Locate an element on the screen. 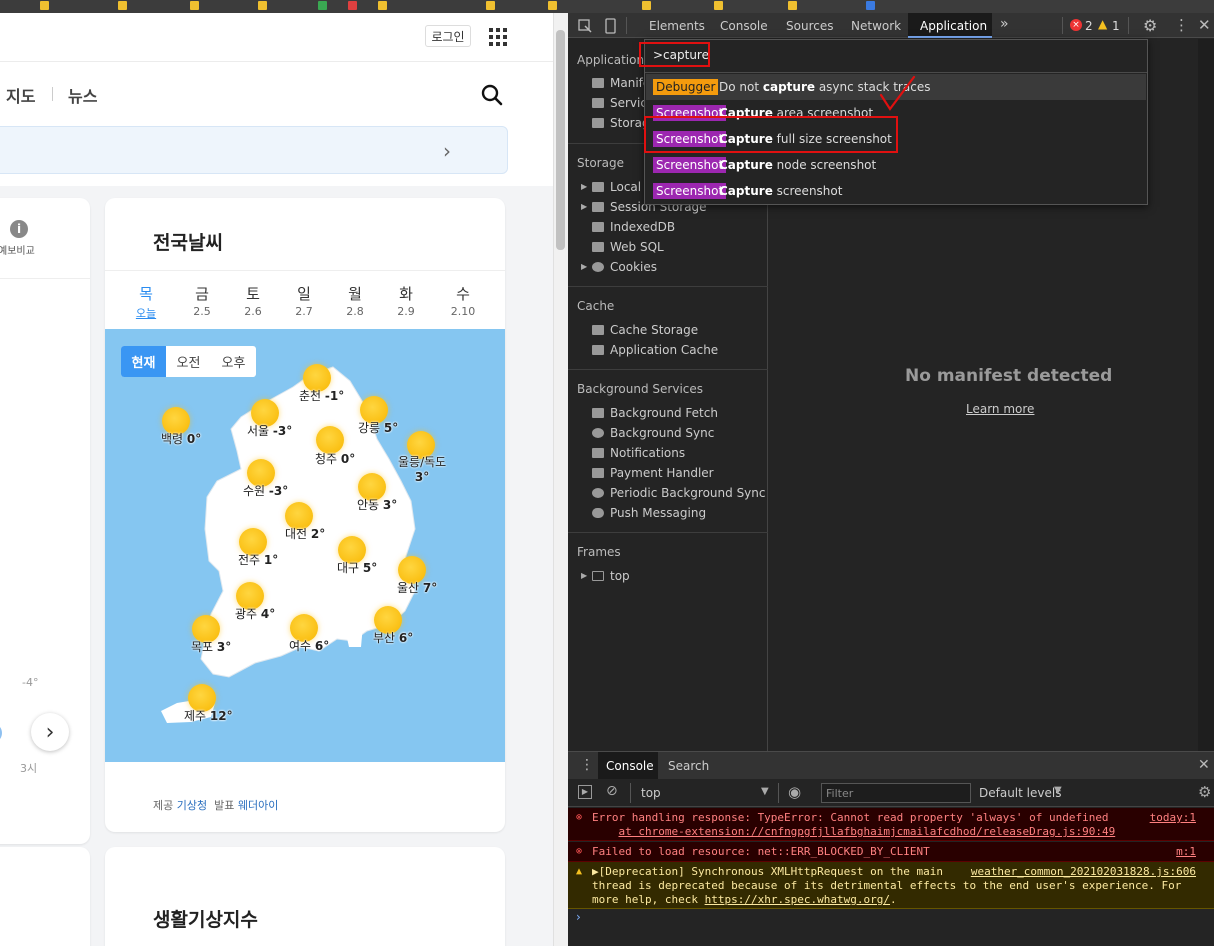 The image size is (1214, 946). search-icon is located at coordinates (492, 95).